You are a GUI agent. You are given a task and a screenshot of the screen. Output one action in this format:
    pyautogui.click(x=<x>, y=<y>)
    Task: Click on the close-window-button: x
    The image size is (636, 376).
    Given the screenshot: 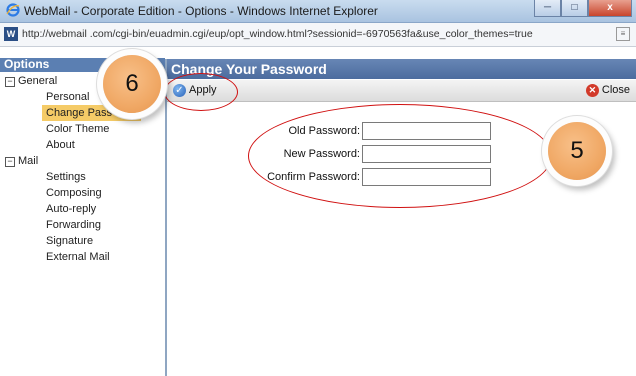 What is the action you would take?
    pyautogui.click(x=610, y=8)
    